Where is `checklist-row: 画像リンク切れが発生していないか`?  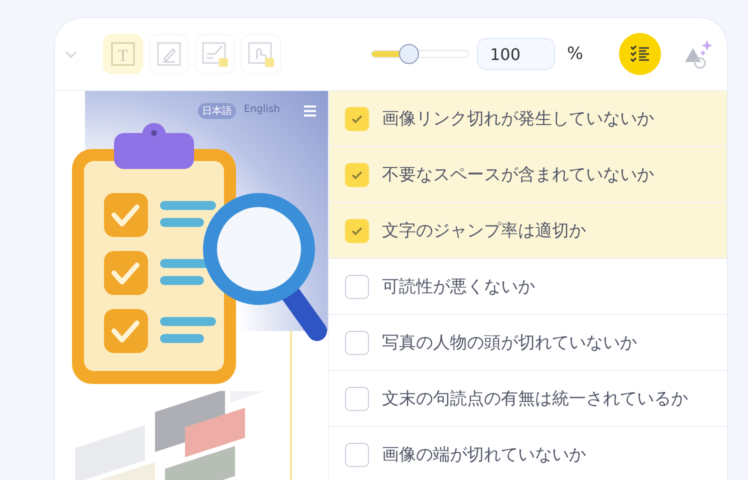 checklist-row: 画像リンク切れが発生していないか is located at coordinates (528, 119).